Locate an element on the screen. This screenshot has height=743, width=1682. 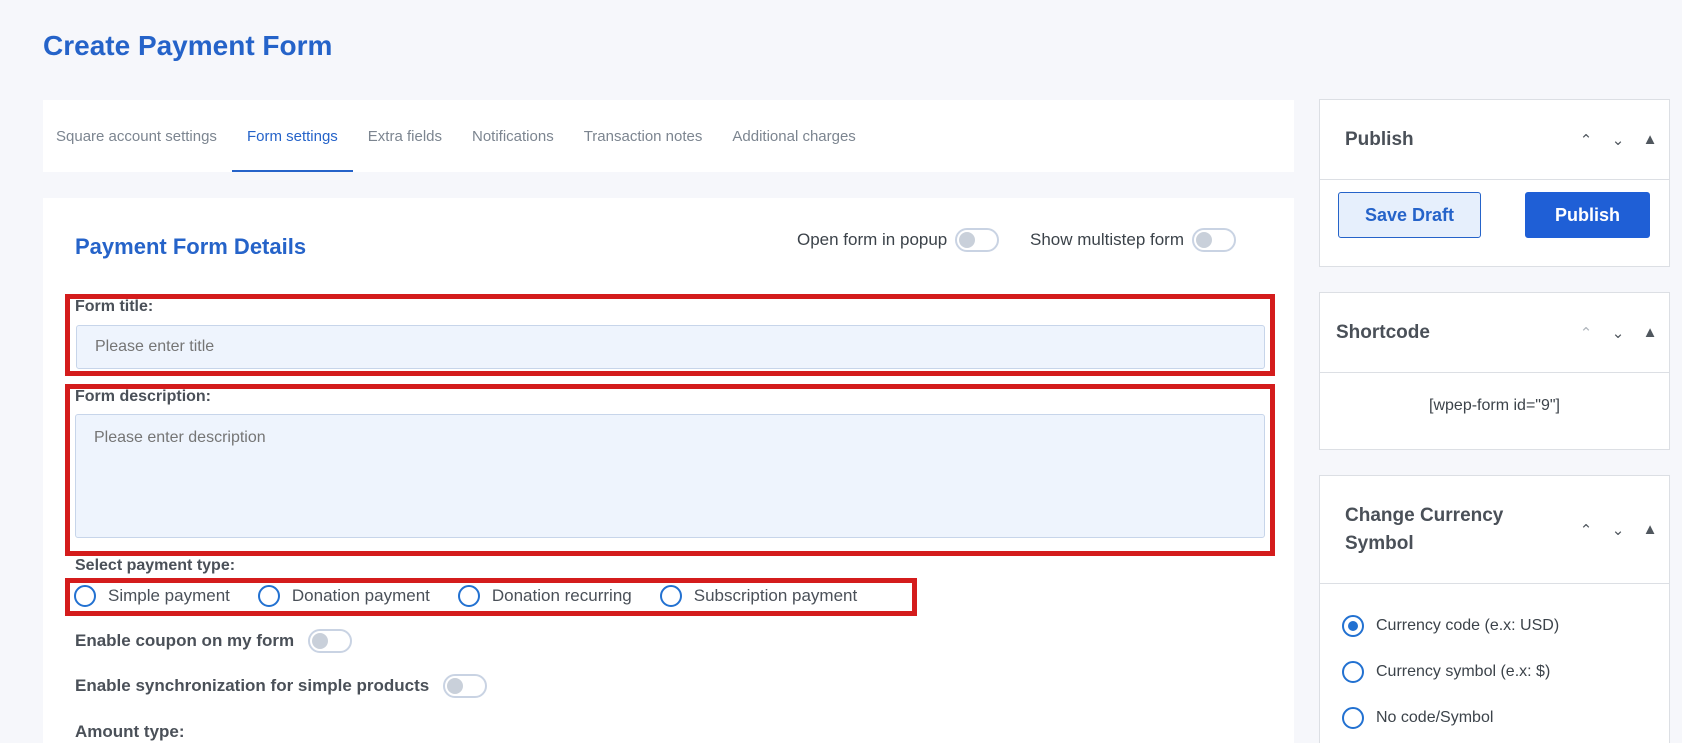
tab-additional-charges: Additional charges is located at coordinates (793, 136).